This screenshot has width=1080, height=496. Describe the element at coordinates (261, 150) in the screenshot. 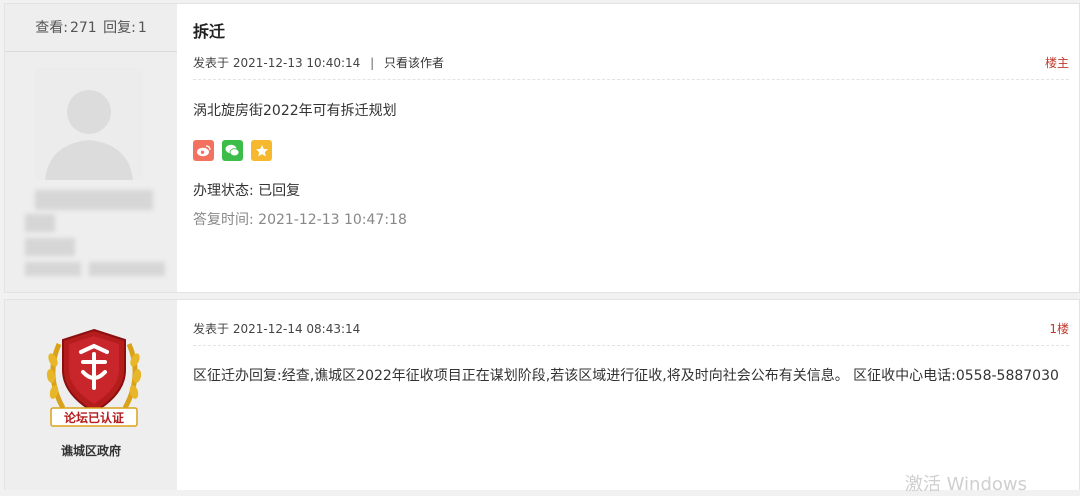

I see `favorite-star-icon` at that location.